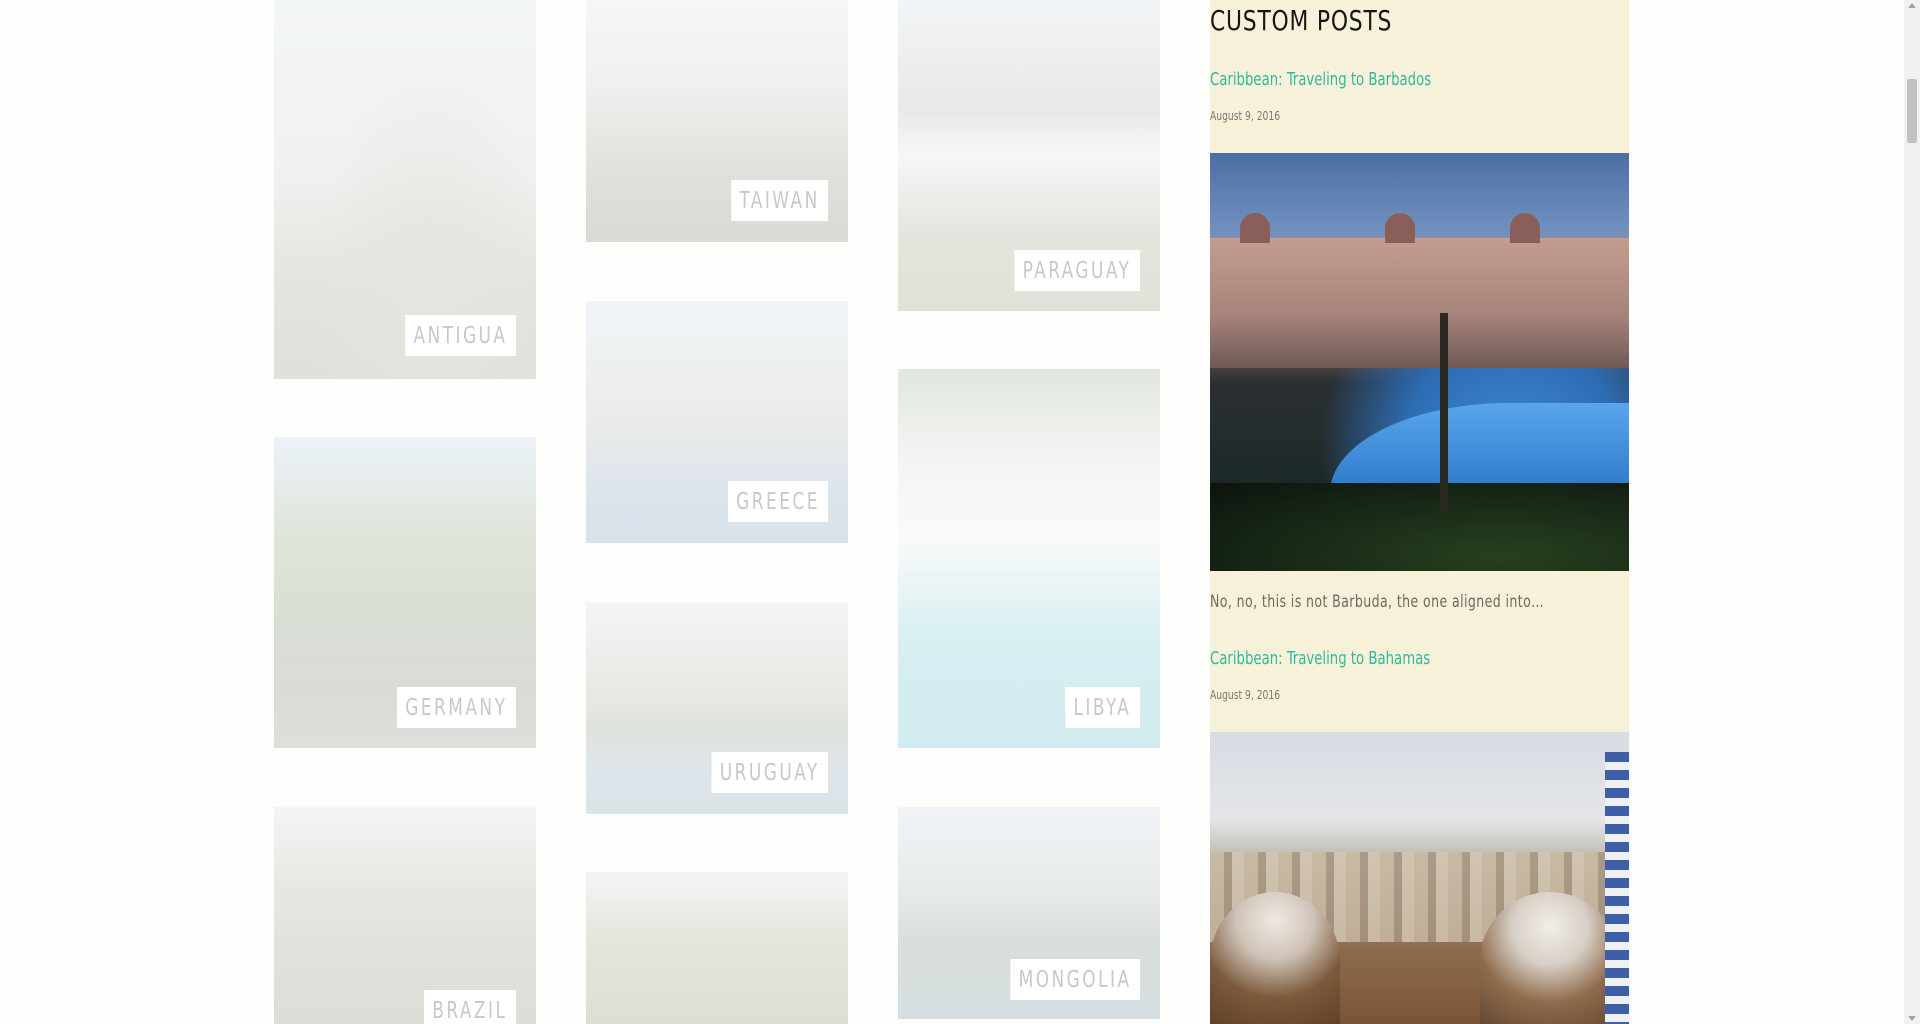 Image resolution: width=1920 pixels, height=1024 pixels. Describe the element at coordinates (1912, 111) in the screenshot. I see `scrollbar-thumb` at that location.